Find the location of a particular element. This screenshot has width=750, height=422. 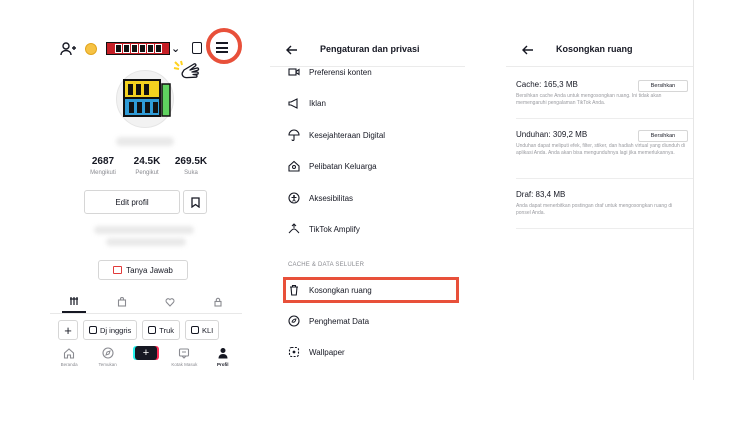

megaphone-icon is located at coordinates (294, 103).